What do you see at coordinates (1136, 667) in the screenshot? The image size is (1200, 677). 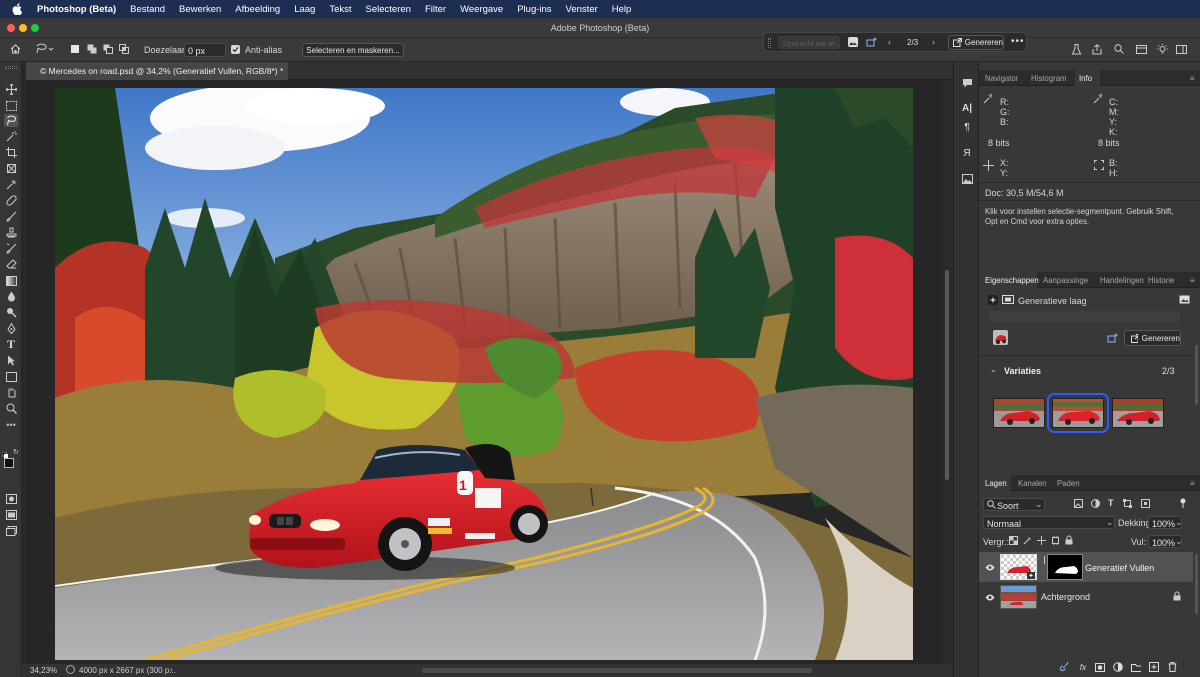 I see `new-group-icon` at bounding box center [1136, 667].